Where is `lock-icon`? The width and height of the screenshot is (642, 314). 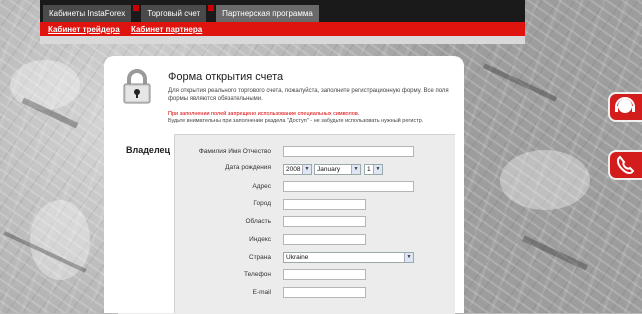 lock-icon is located at coordinates (137, 86).